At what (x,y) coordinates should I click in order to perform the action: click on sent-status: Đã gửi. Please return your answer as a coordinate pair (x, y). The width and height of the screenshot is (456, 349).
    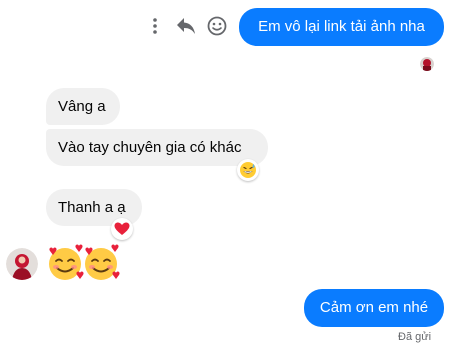
    Looking at the image, I should click on (415, 337).